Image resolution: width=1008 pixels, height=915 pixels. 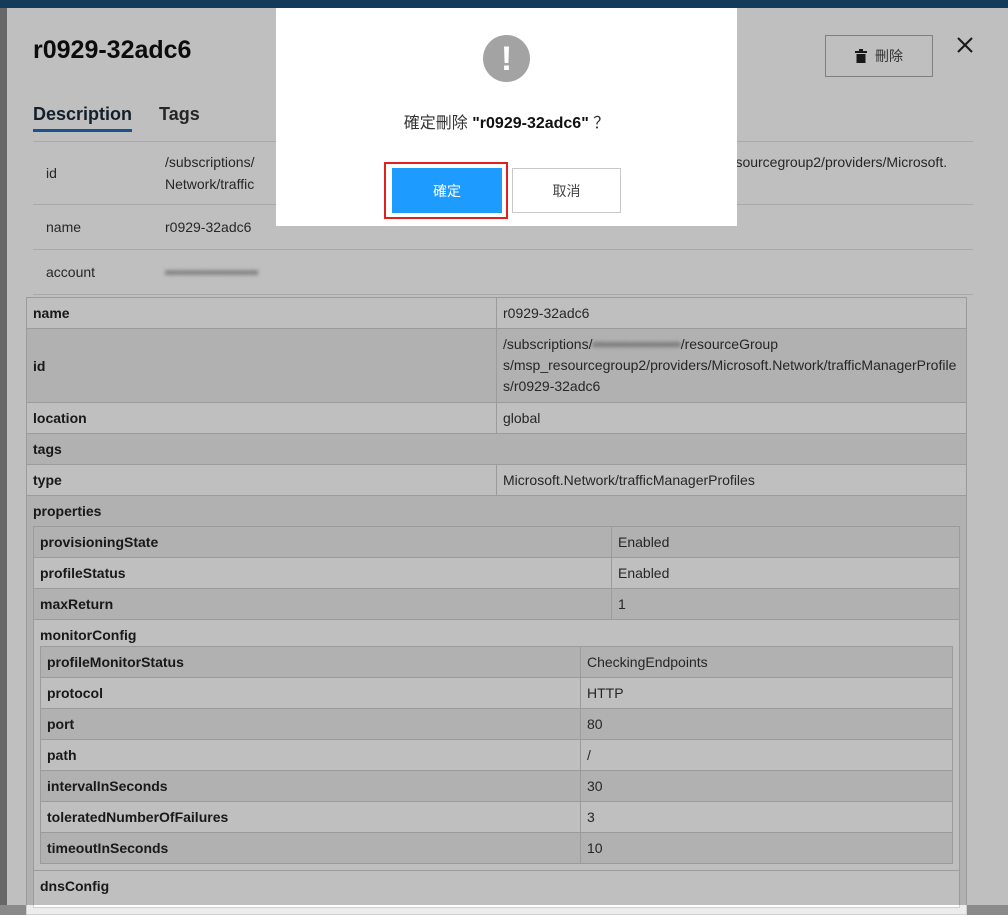 I want to click on confirm-message: 確定刪除 "r0929-32adc6" ？, so click(x=506, y=121).